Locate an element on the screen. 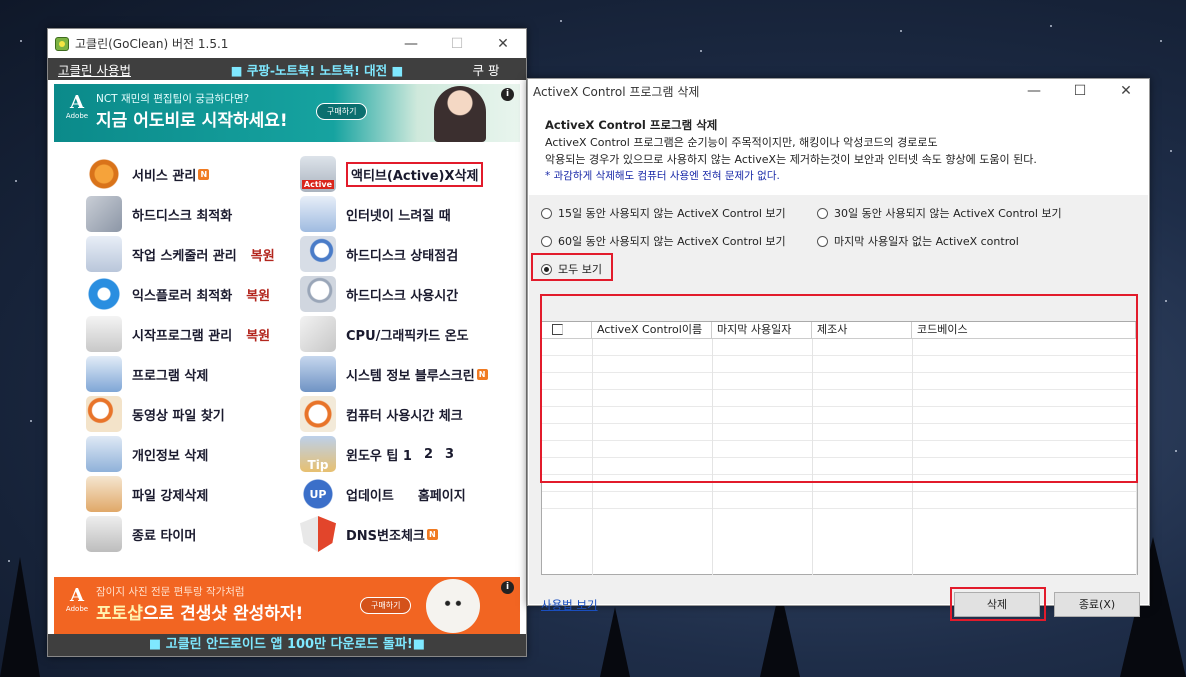 The height and width of the screenshot is (677, 1186). tool-privacy-delete: 개인정보 삭제 is located at coordinates (147, 454).